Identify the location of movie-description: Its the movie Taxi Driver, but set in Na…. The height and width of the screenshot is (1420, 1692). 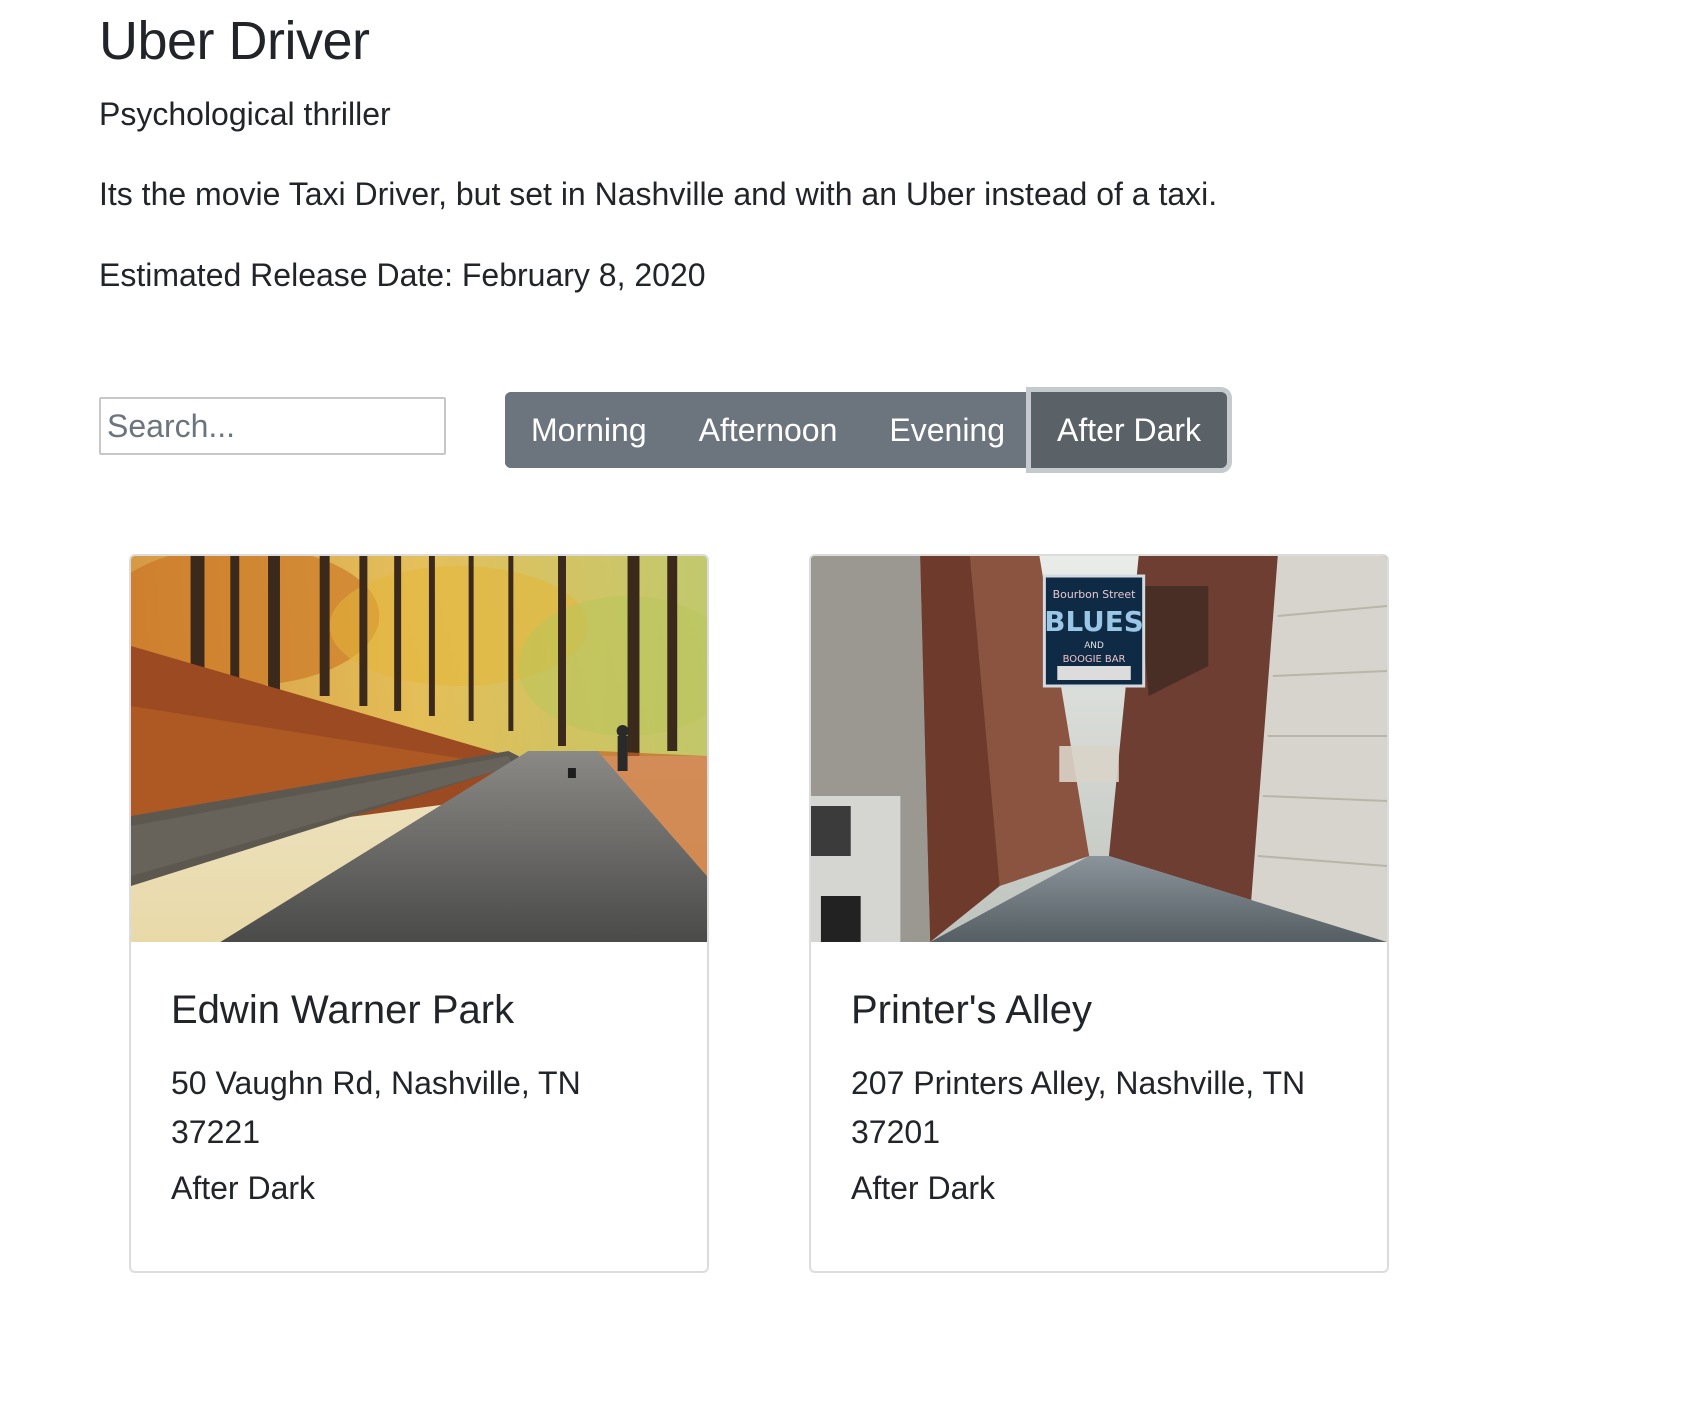
(658, 194).